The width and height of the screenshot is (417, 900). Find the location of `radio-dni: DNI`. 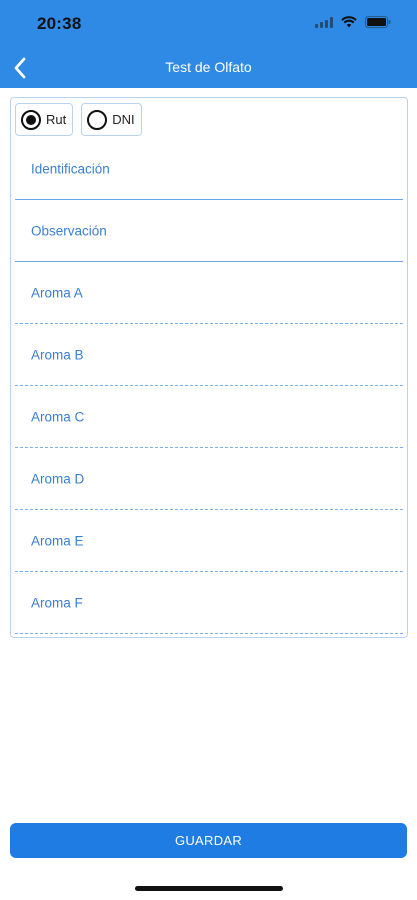

radio-dni: DNI is located at coordinates (111, 119).